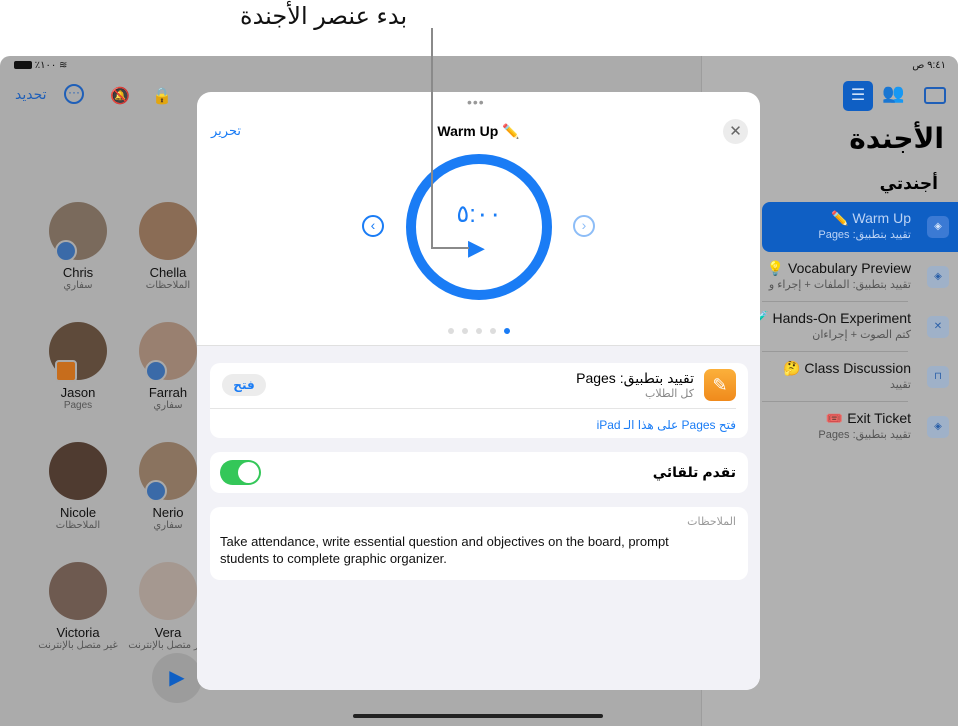  Describe the element at coordinates (839, 285) in the screenshot. I see `agenda-item-subtitle: تقييد بتطبيق: الملفات + إجراء و` at that location.